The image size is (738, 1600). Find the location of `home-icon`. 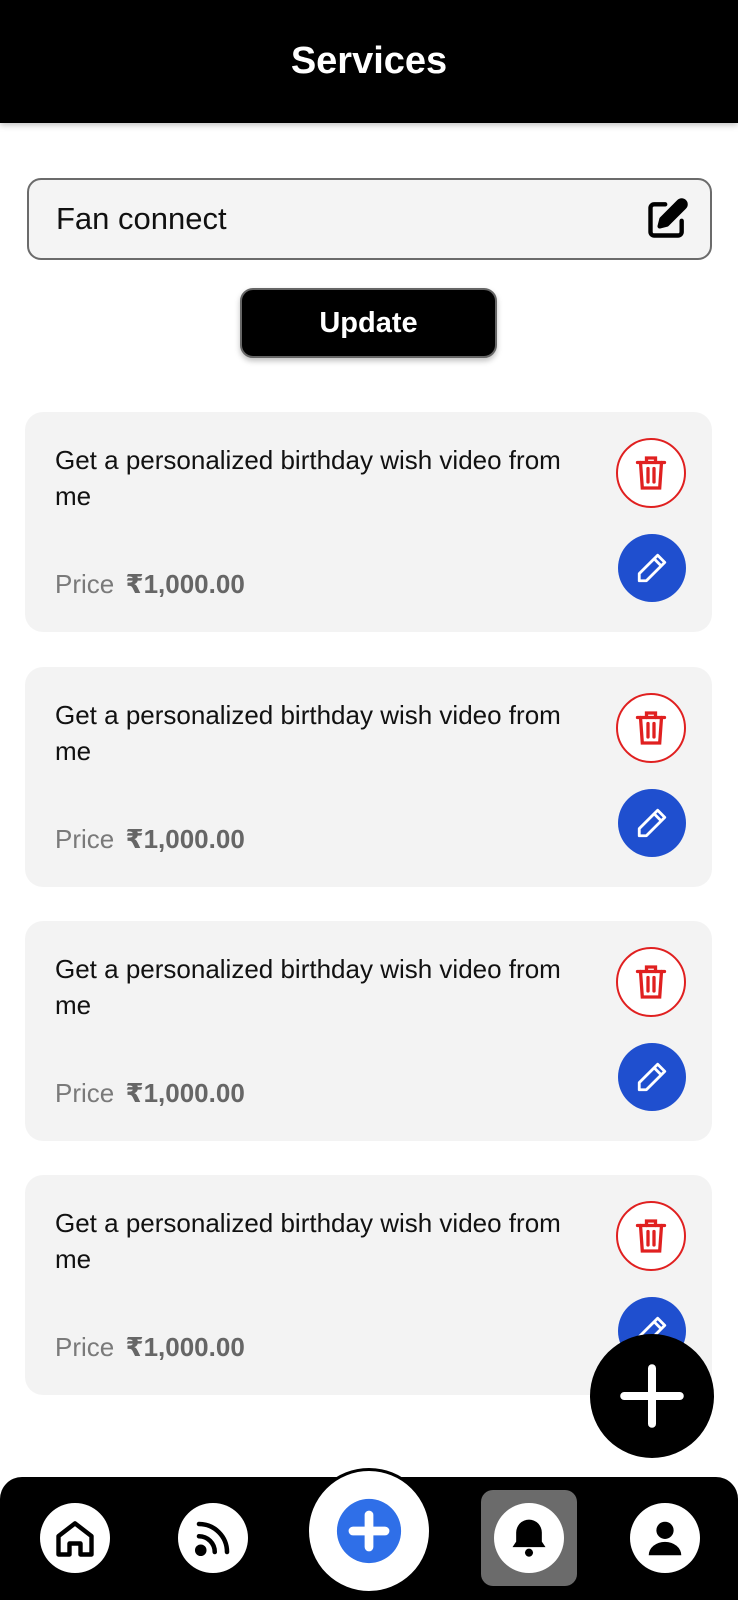

home-icon is located at coordinates (75, 1539).